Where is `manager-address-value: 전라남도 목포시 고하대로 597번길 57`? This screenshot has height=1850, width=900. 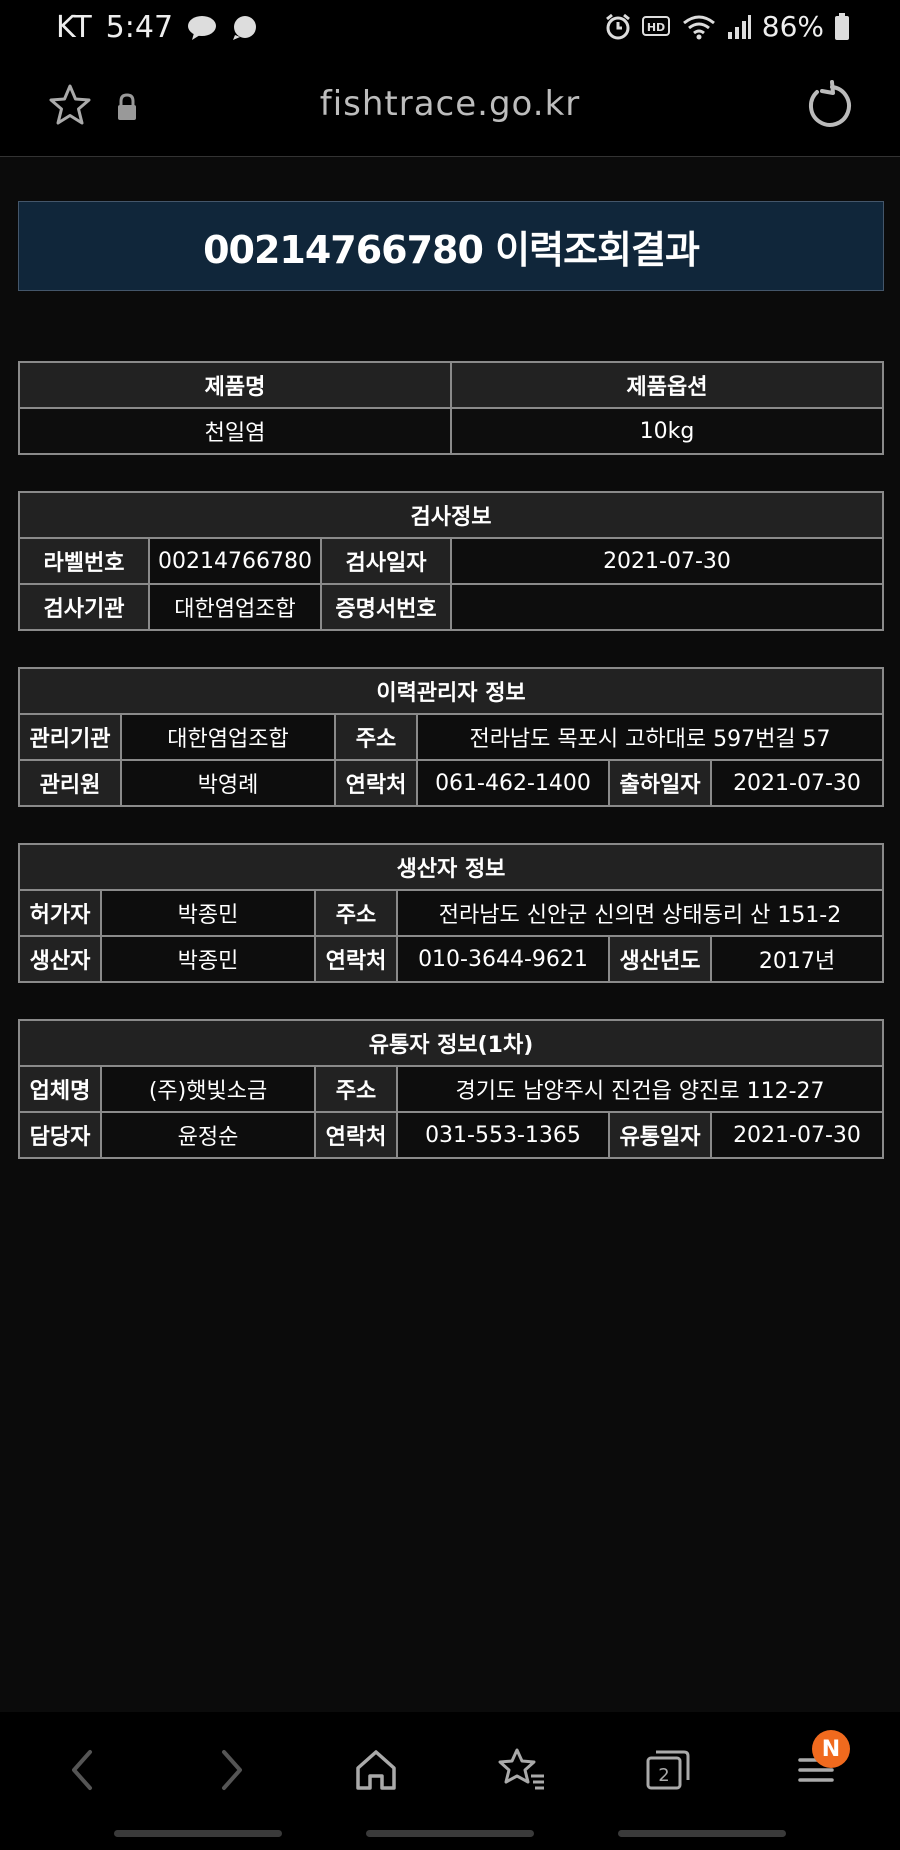 manager-address-value: 전라남도 목포시 고하대로 597번길 57 is located at coordinates (650, 737).